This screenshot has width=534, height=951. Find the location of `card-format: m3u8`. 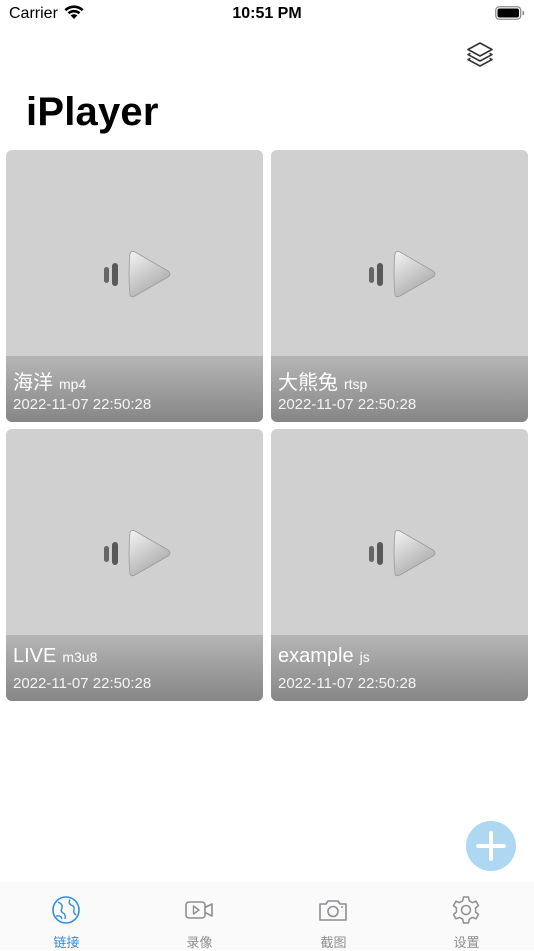

card-format: m3u8 is located at coordinates (80, 657).